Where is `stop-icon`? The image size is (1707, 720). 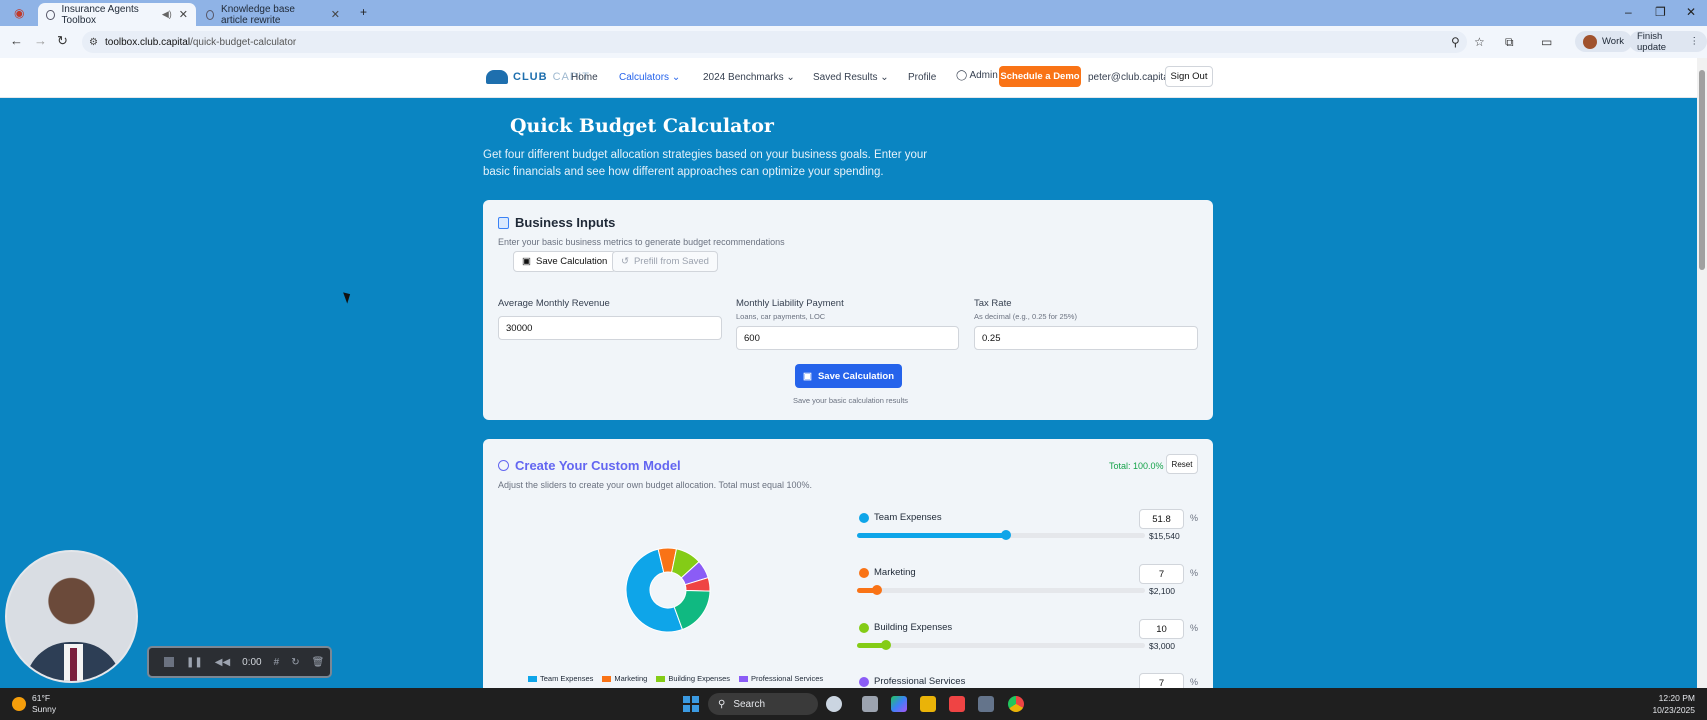 stop-icon is located at coordinates (169, 662).